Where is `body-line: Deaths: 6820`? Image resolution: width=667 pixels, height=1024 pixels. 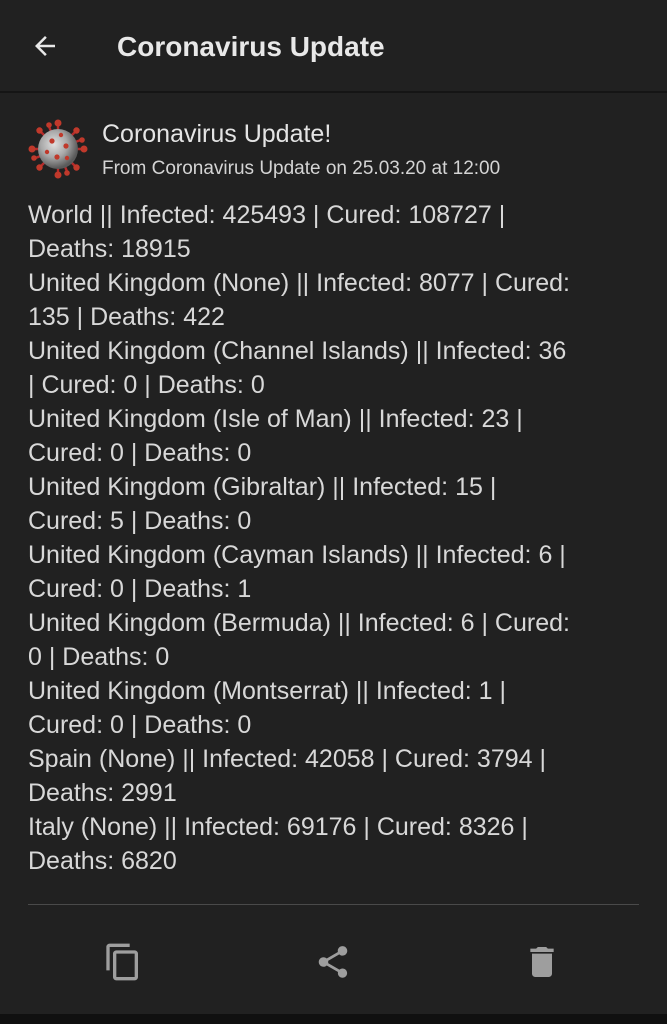
body-line: Deaths: 6820 is located at coordinates (102, 861).